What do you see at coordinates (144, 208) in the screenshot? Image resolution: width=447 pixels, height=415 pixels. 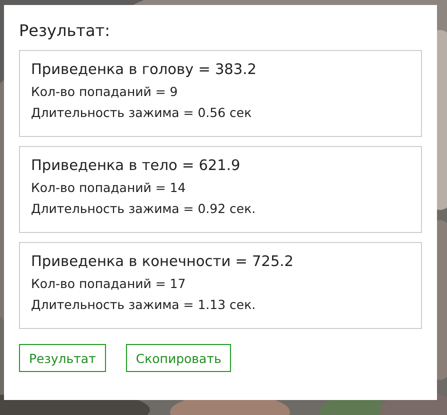 I see `result-line: Длительность зажима = 0.92 сек.` at bounding box center [144, 208].